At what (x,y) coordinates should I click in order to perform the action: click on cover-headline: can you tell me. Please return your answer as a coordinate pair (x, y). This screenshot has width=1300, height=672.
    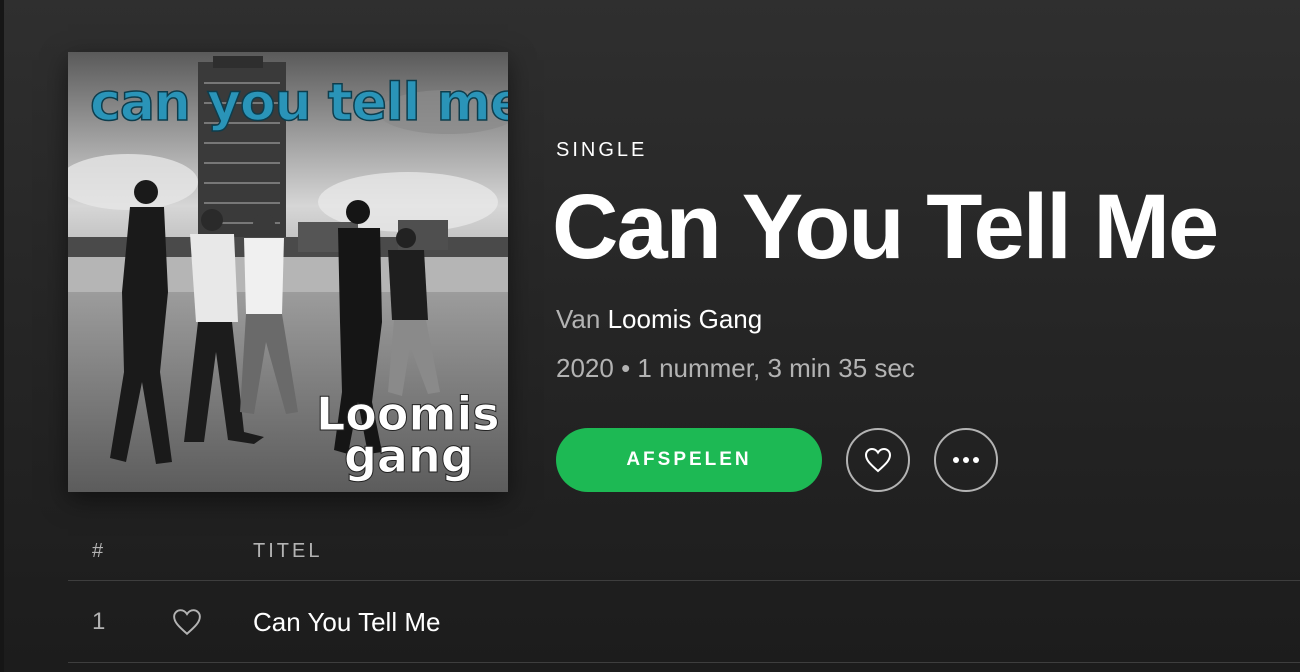
    Looking at the image, I should click on (299, 103).